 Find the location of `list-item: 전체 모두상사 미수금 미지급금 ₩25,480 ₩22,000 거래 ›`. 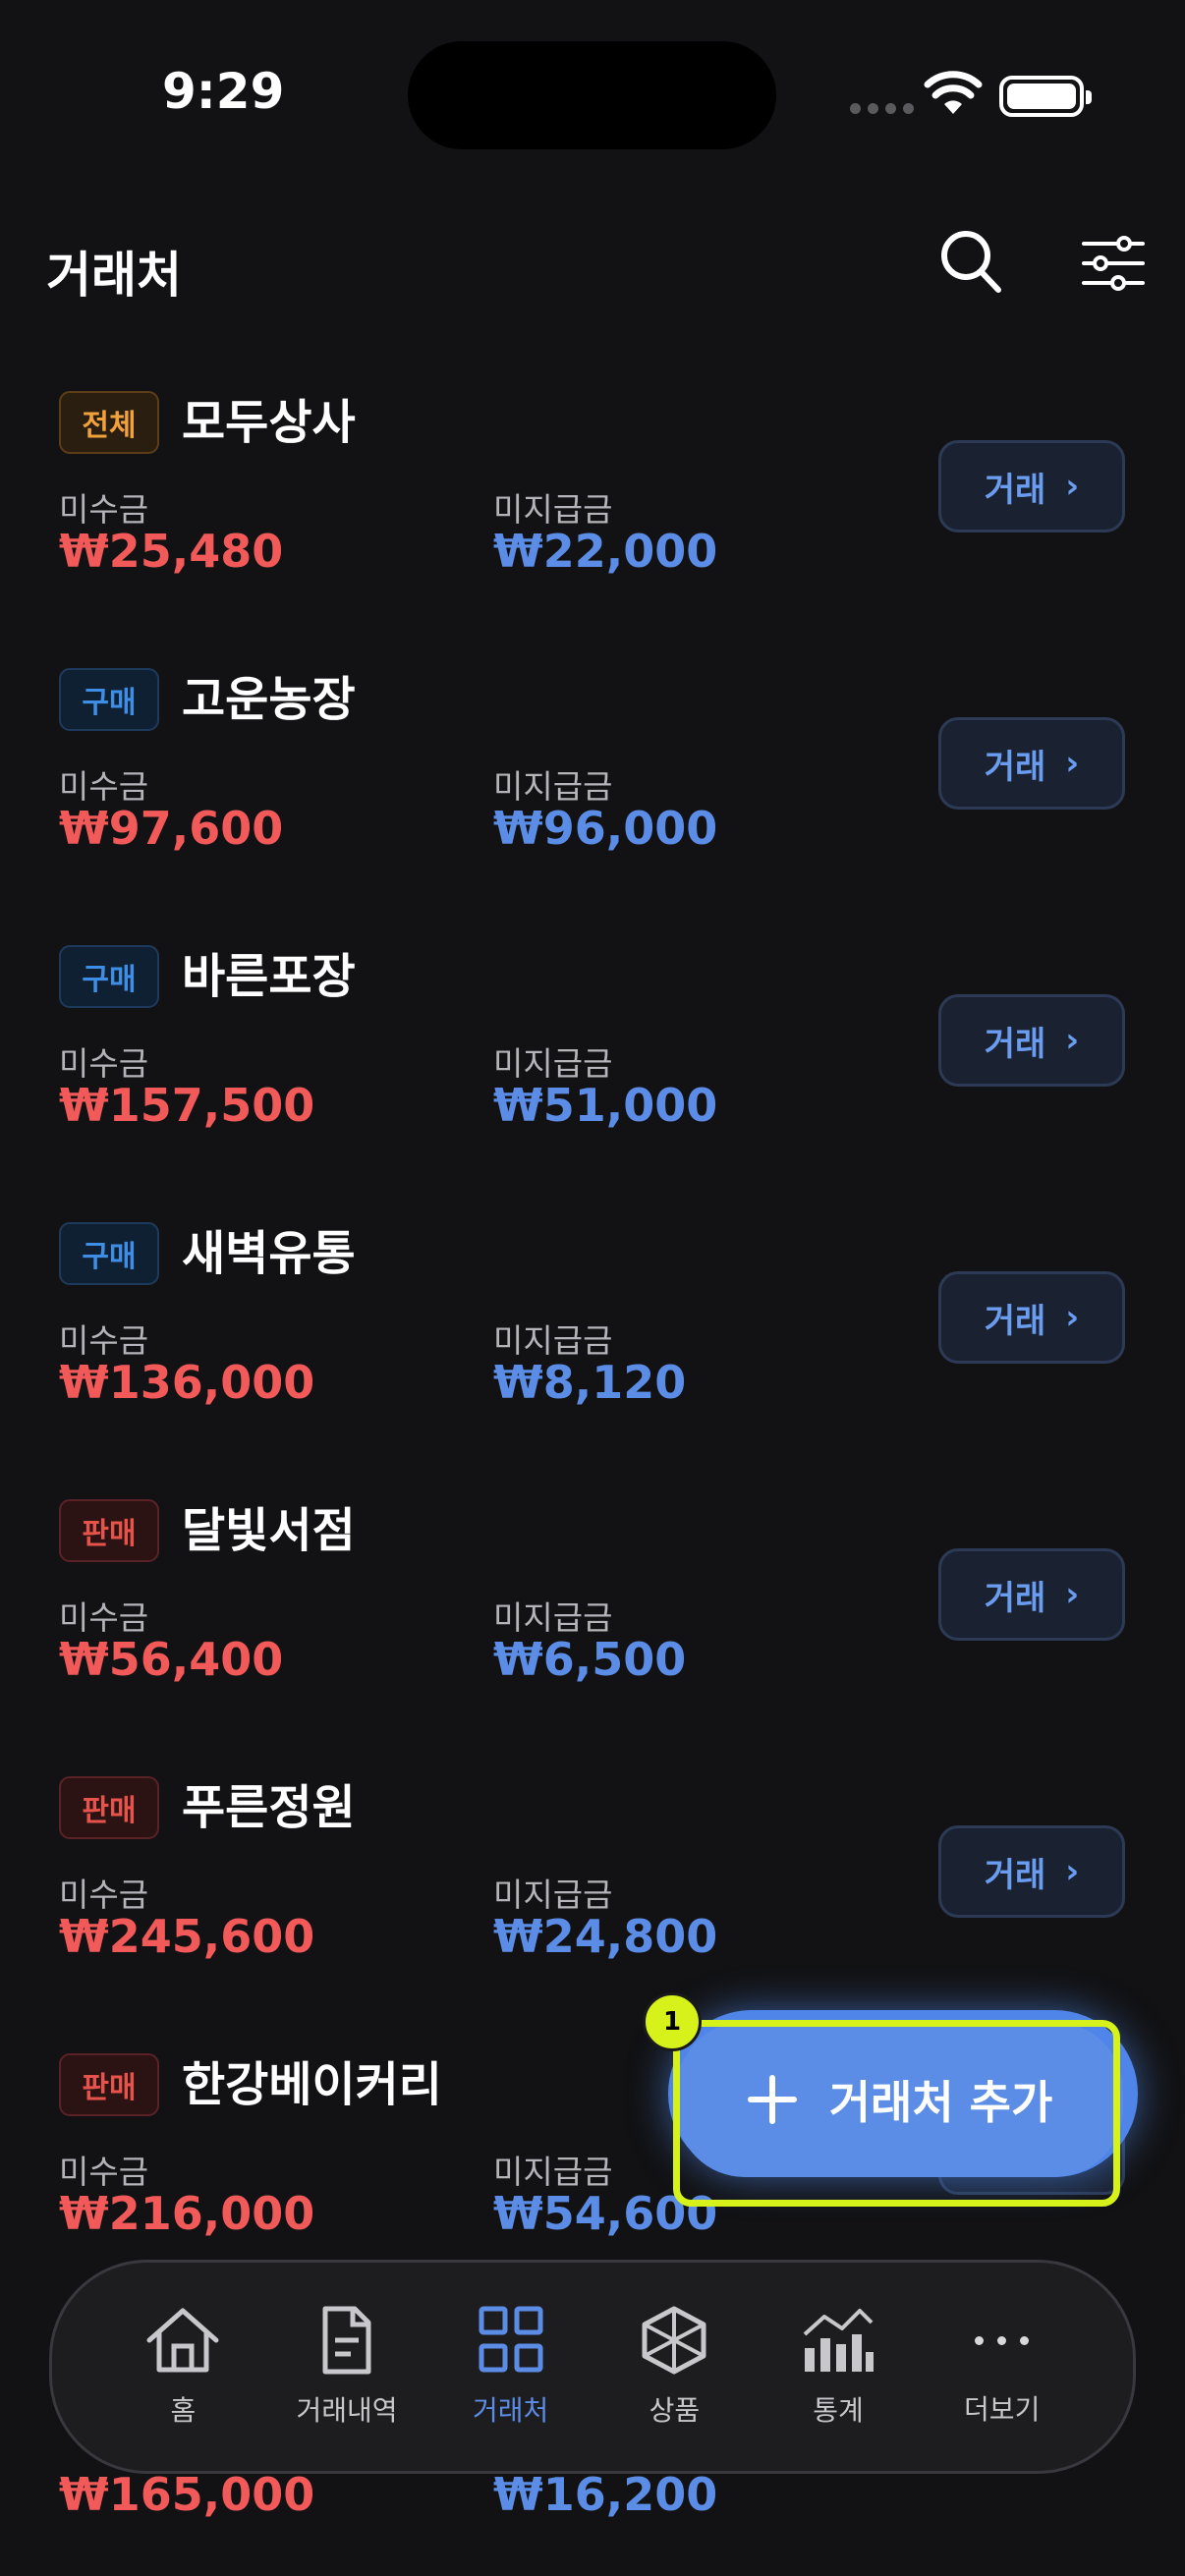

list-item: 전체 모두상사 미수금 미지급금 ₩25,480 ₩22,000 거래 › is located at coordinates (592, 523).